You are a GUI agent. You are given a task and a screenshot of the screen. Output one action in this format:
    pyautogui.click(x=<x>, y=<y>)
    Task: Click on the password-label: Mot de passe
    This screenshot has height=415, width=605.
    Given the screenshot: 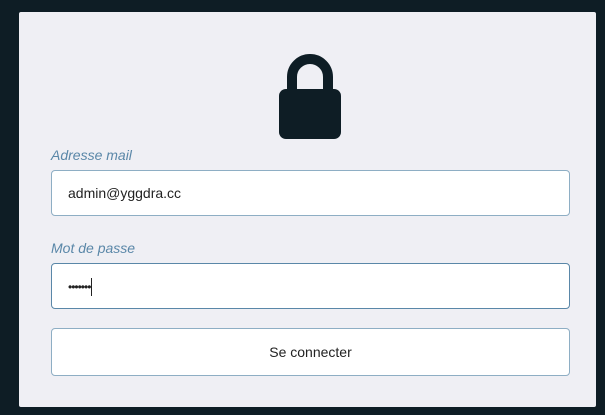 What is the action you would take?
    pyautogui.click(x=93, y=248)
    